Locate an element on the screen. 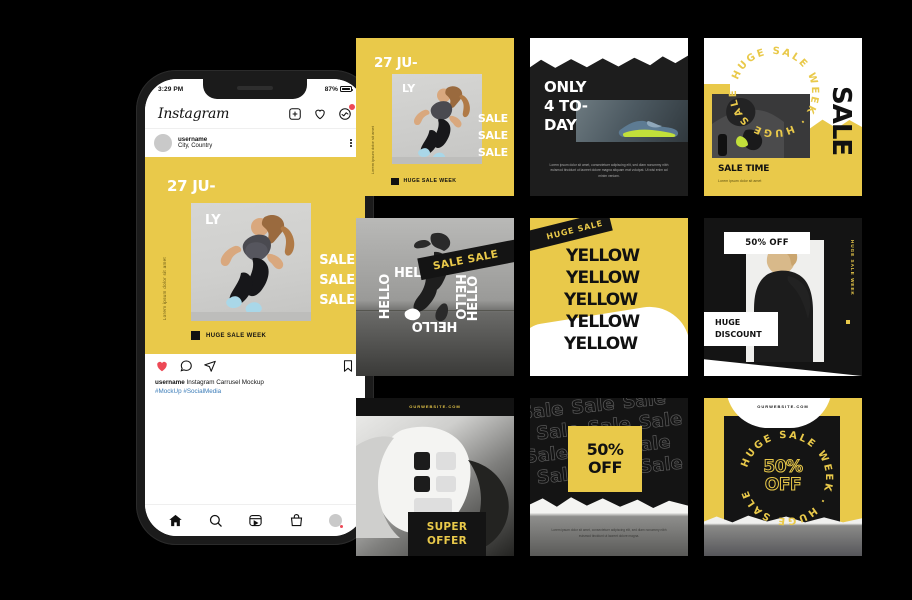 This screenshot has height=600, width=912. instagram-header: Instagram is located at coordinates (255, 114).